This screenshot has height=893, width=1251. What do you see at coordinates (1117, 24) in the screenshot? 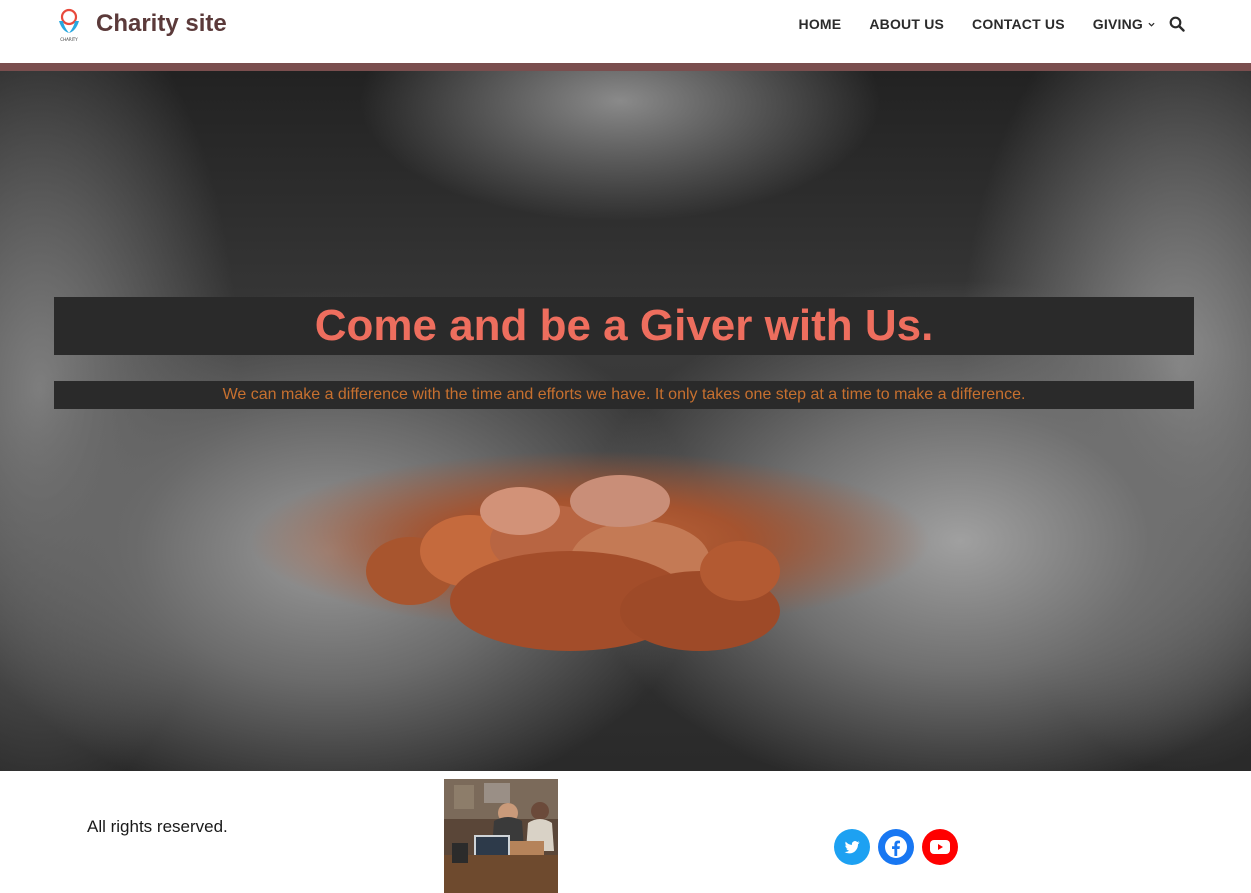
I see `nav-giving-label: GIVING` at bounding box center [1117, 24].